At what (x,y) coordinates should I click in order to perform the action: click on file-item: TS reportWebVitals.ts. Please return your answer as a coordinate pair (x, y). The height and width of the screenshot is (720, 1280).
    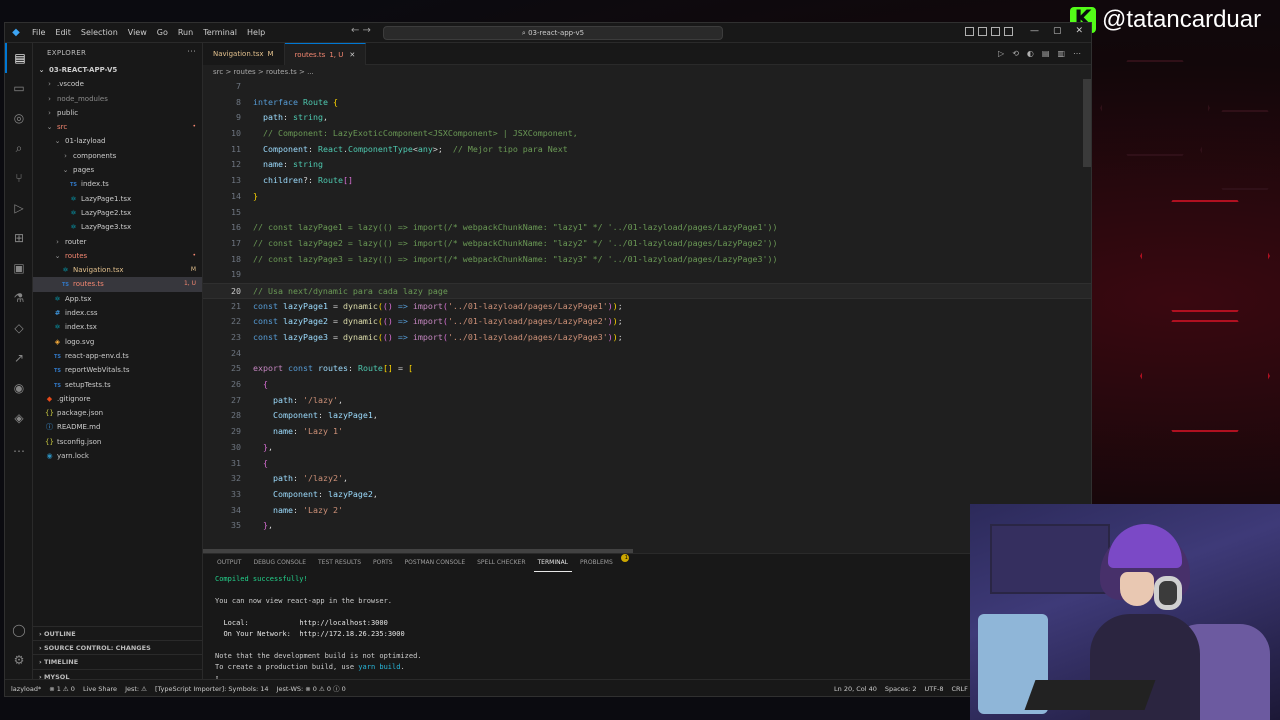
    Looking at the image, I should click on (117, 370).